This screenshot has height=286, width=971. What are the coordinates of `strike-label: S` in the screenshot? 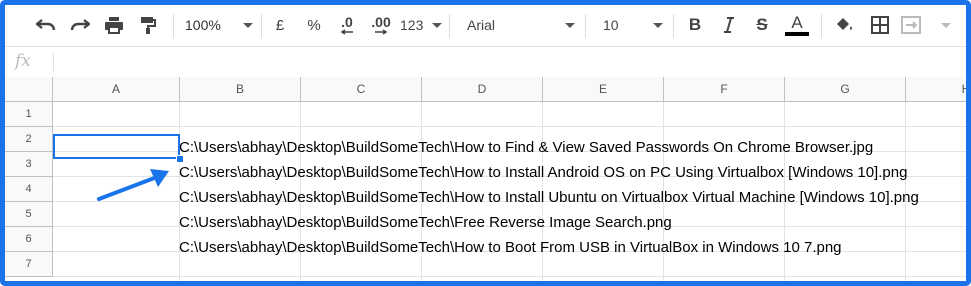 It's located at (762, 24).